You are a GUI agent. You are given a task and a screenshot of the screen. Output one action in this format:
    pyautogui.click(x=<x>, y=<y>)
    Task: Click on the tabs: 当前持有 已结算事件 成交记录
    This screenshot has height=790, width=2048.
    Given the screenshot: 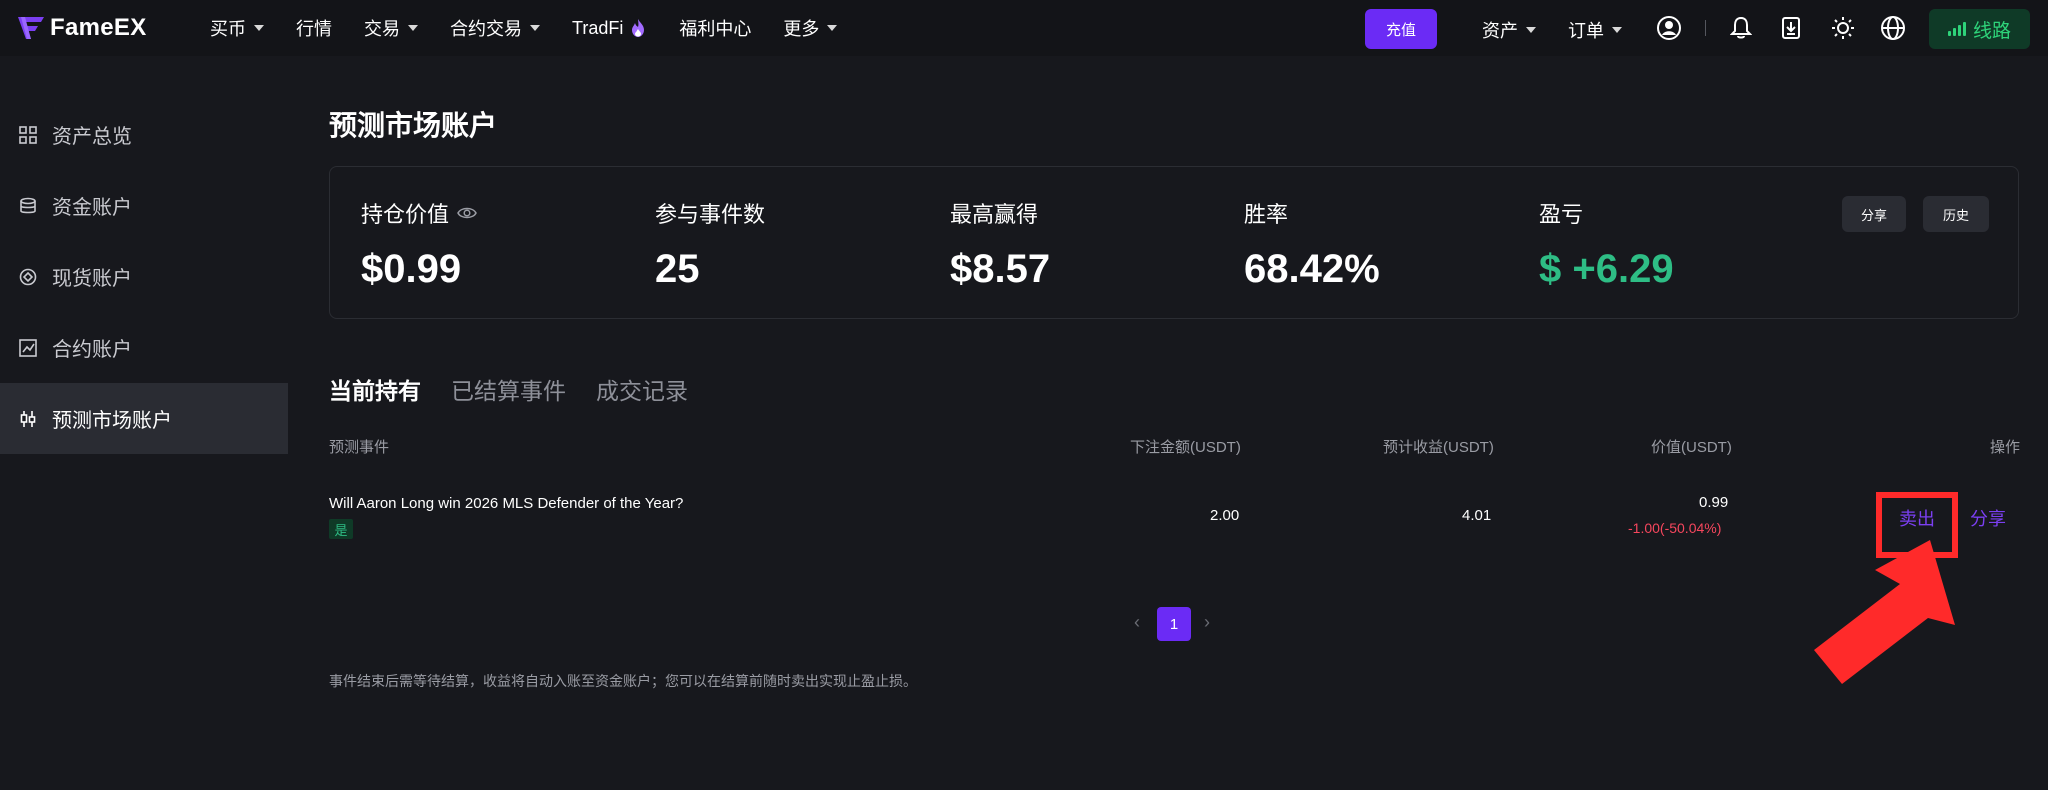 What is the action you would take?
    pyautogui.click(x=523, y=389)
    